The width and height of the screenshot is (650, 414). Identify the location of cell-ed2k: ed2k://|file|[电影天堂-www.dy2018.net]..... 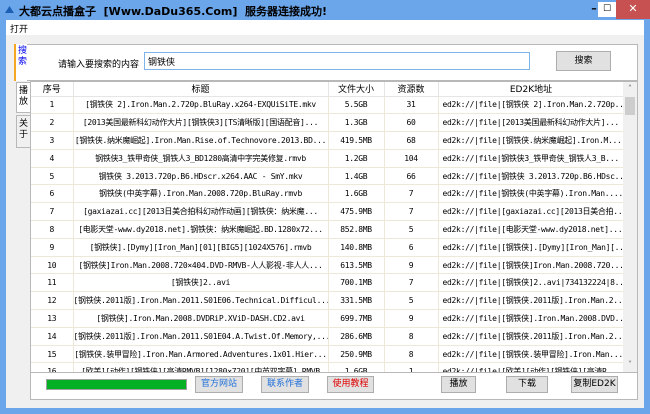
(531, 229).